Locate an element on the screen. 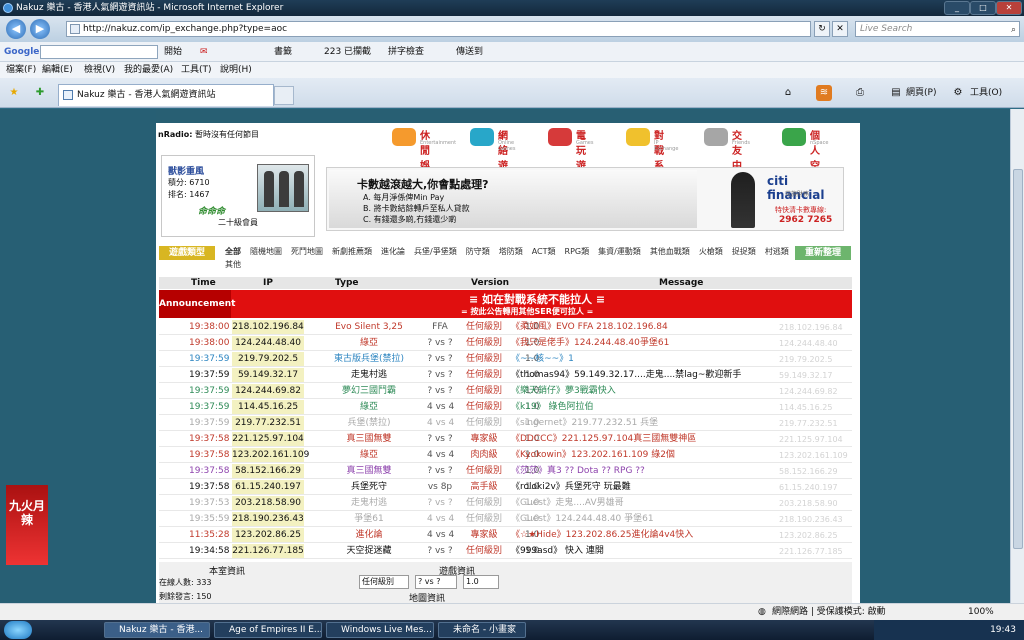 Image resolution: width=1024 pixels, height=640 pixels. version-select: 1.0 is located at coordinates (481, 582).